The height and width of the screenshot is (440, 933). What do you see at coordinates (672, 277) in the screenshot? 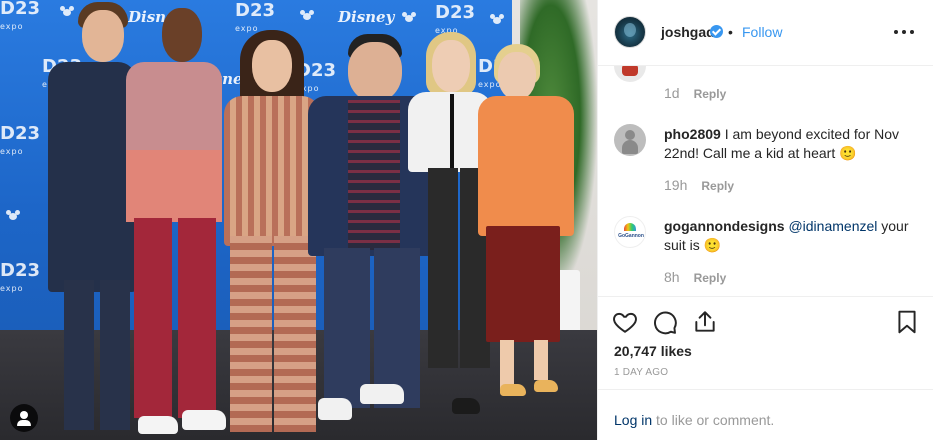
I see `comment-time: 8h` at bounding box center [672, 277].